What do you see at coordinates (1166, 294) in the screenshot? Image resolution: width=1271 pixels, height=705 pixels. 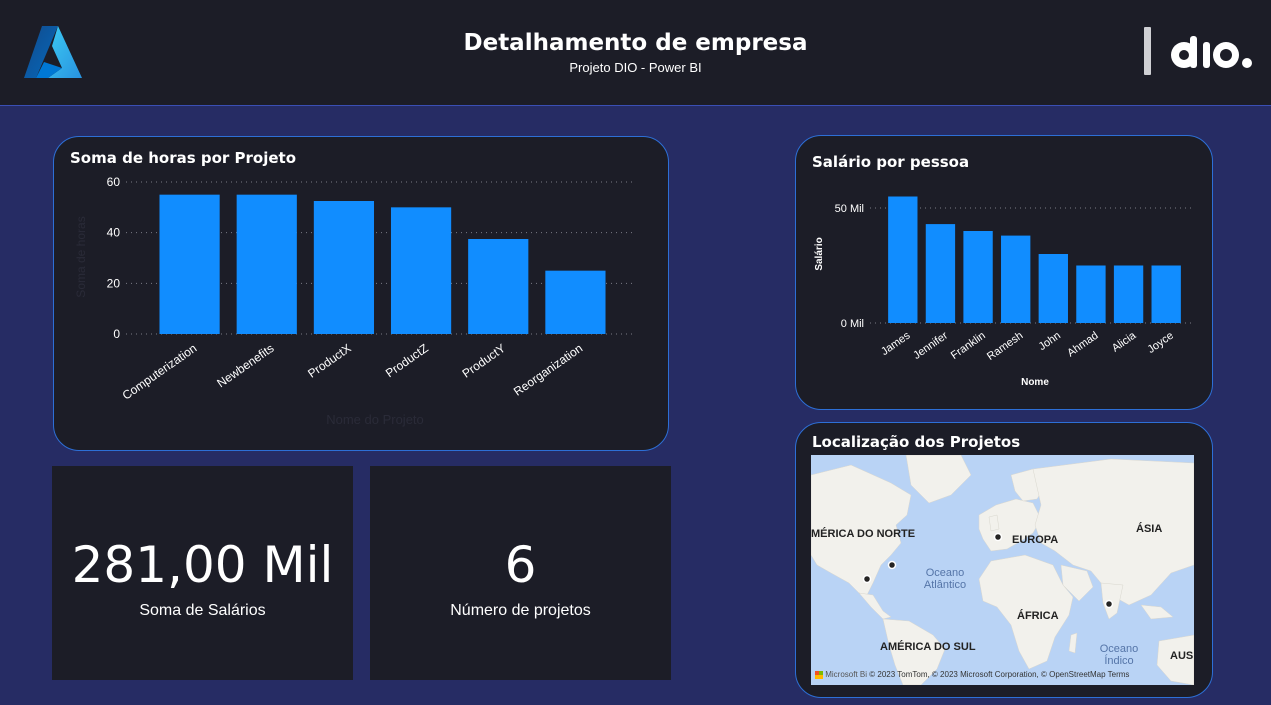 I see `bar-joyce` at bounding box center [1166, 294].